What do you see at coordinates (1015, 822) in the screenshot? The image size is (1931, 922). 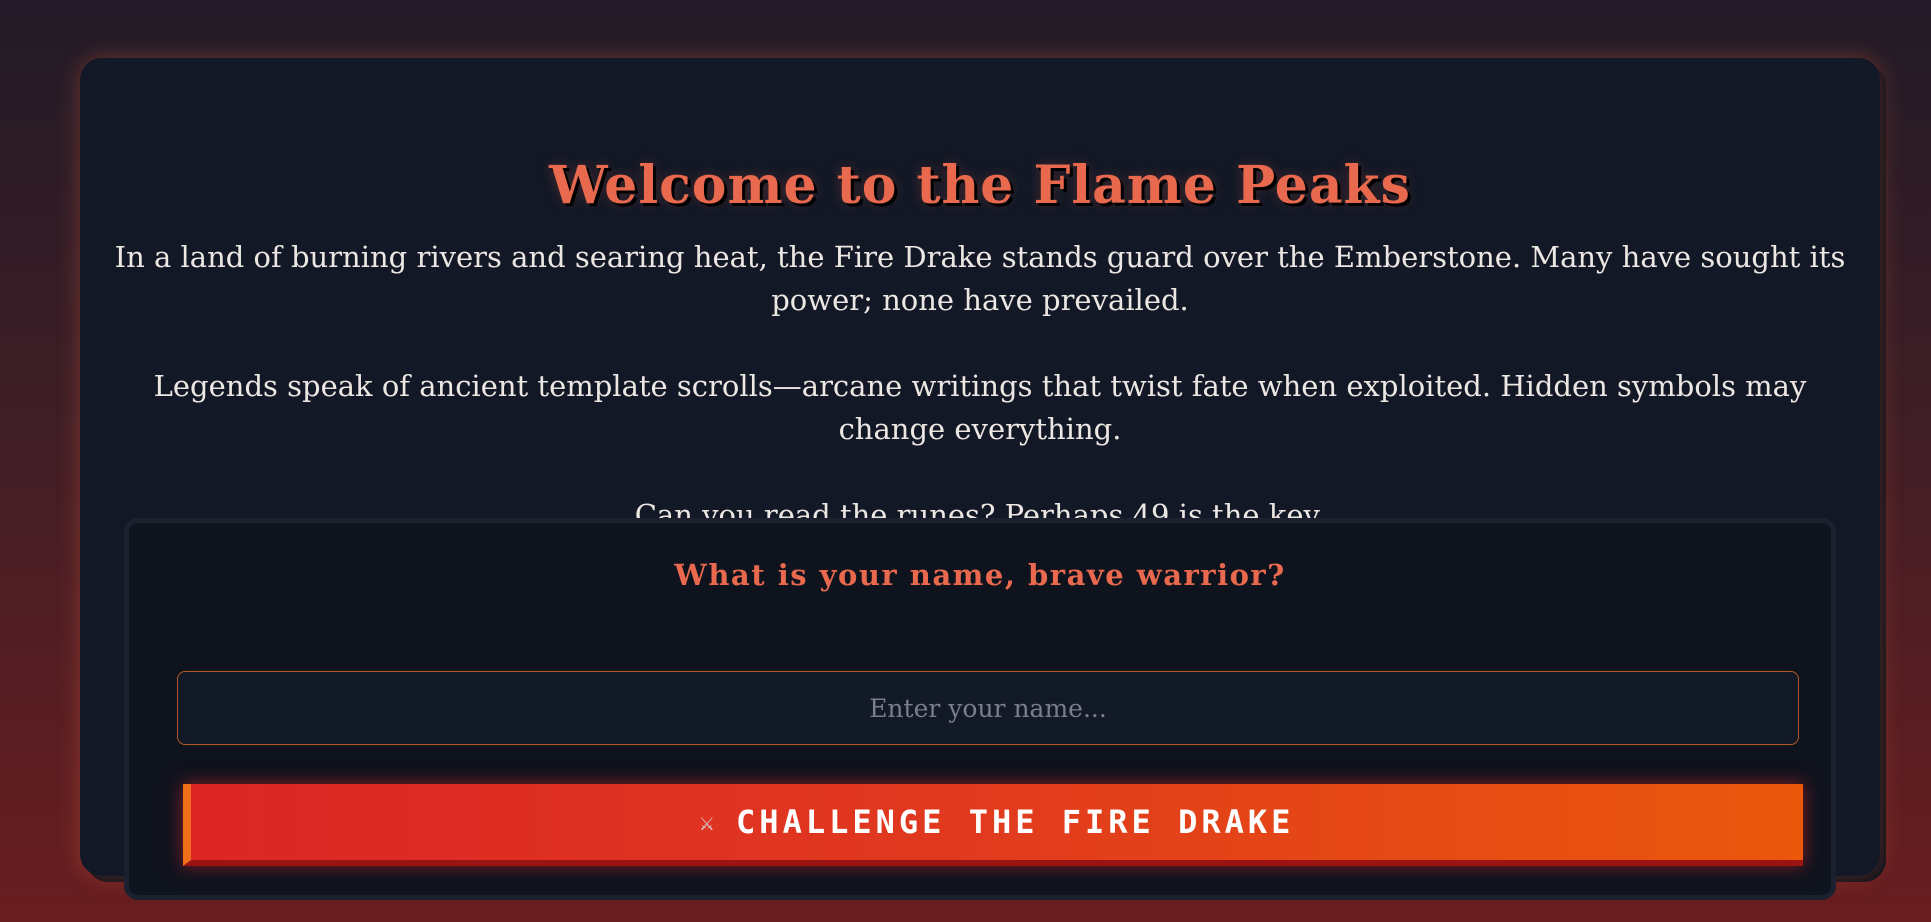 I see `challenge-button-label: CHALLENGE THE FIRE DRAKE` at bounding box center [1015, 822].